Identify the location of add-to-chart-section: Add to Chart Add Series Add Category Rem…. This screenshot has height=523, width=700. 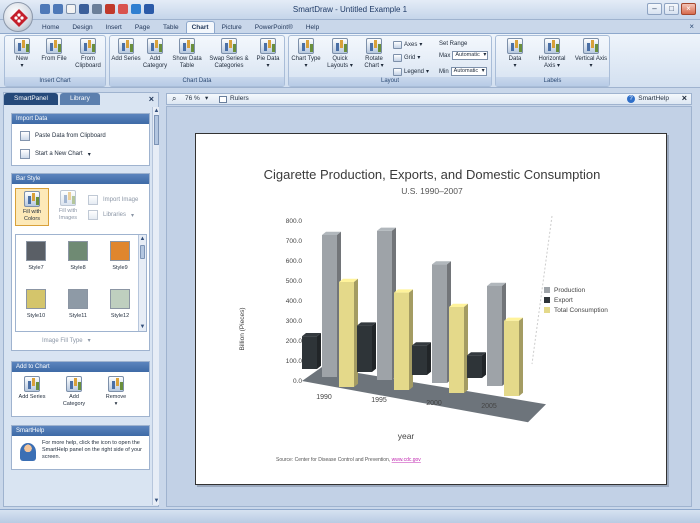
(80, 389).